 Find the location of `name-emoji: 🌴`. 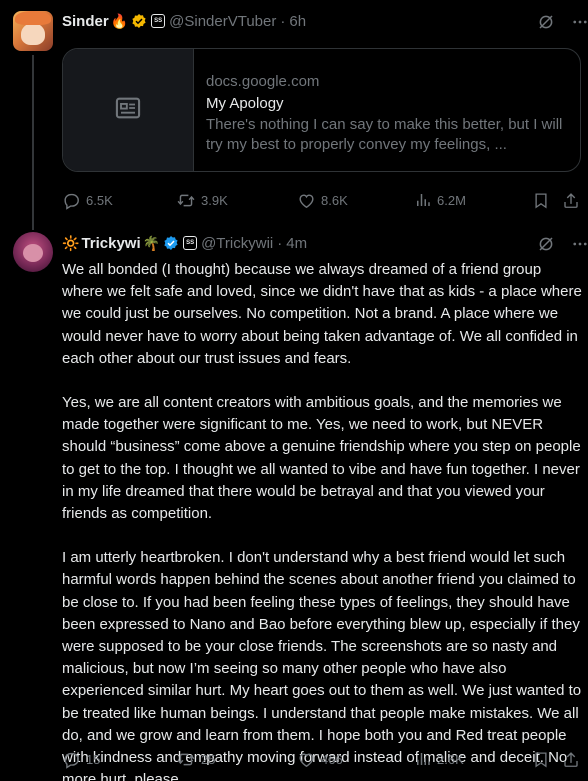

name-emoji: 🌴 is located at coordinates (151, 242).